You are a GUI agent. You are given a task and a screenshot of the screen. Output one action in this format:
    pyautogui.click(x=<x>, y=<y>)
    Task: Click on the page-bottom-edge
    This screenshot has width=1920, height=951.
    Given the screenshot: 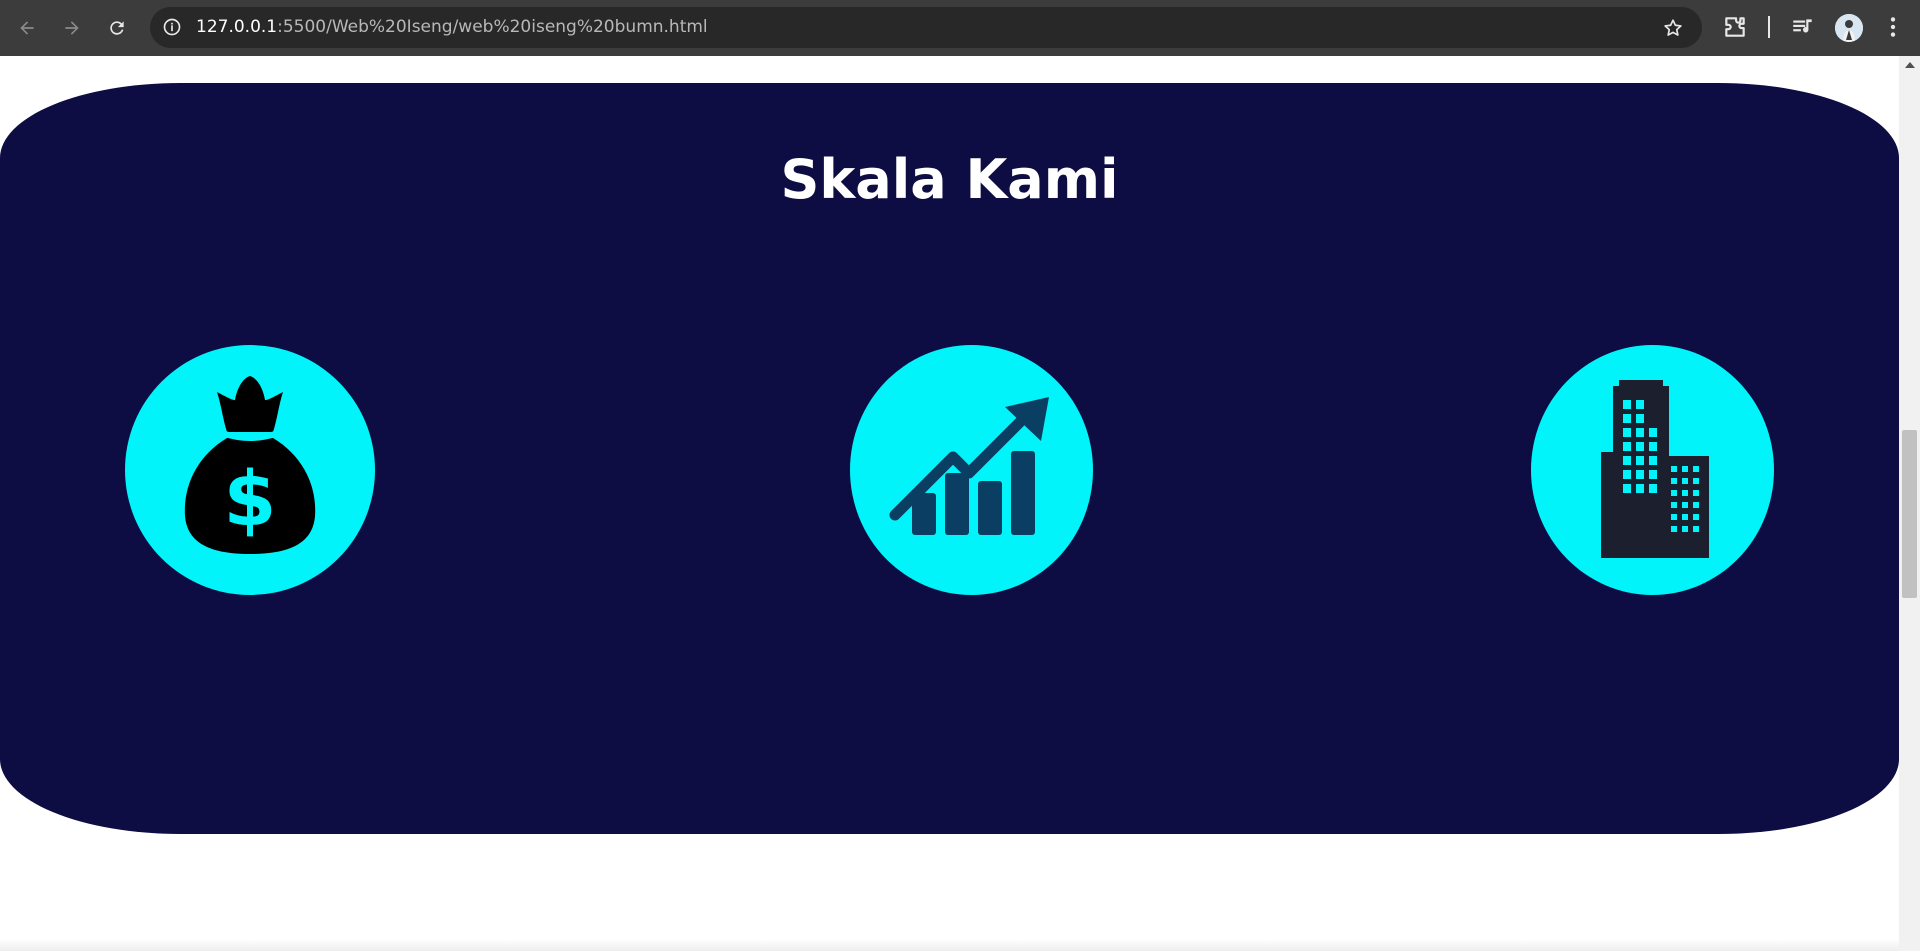 What is the action you would take?
    pyautogui.click(x=949, y=945)
    